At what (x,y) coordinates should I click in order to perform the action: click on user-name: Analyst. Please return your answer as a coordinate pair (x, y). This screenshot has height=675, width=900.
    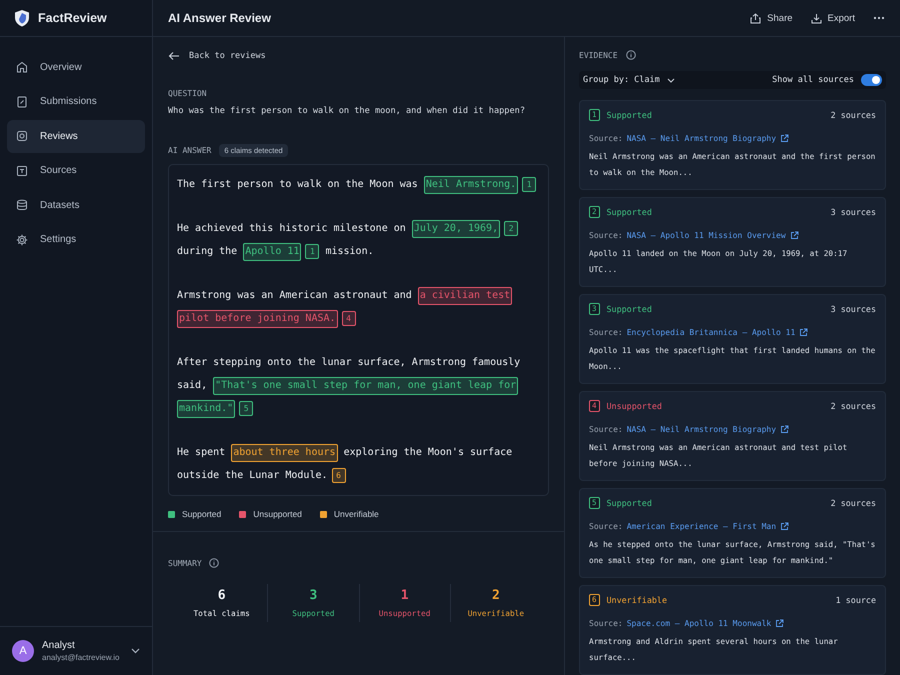
    Looking at the image, I should click on (59, 645).